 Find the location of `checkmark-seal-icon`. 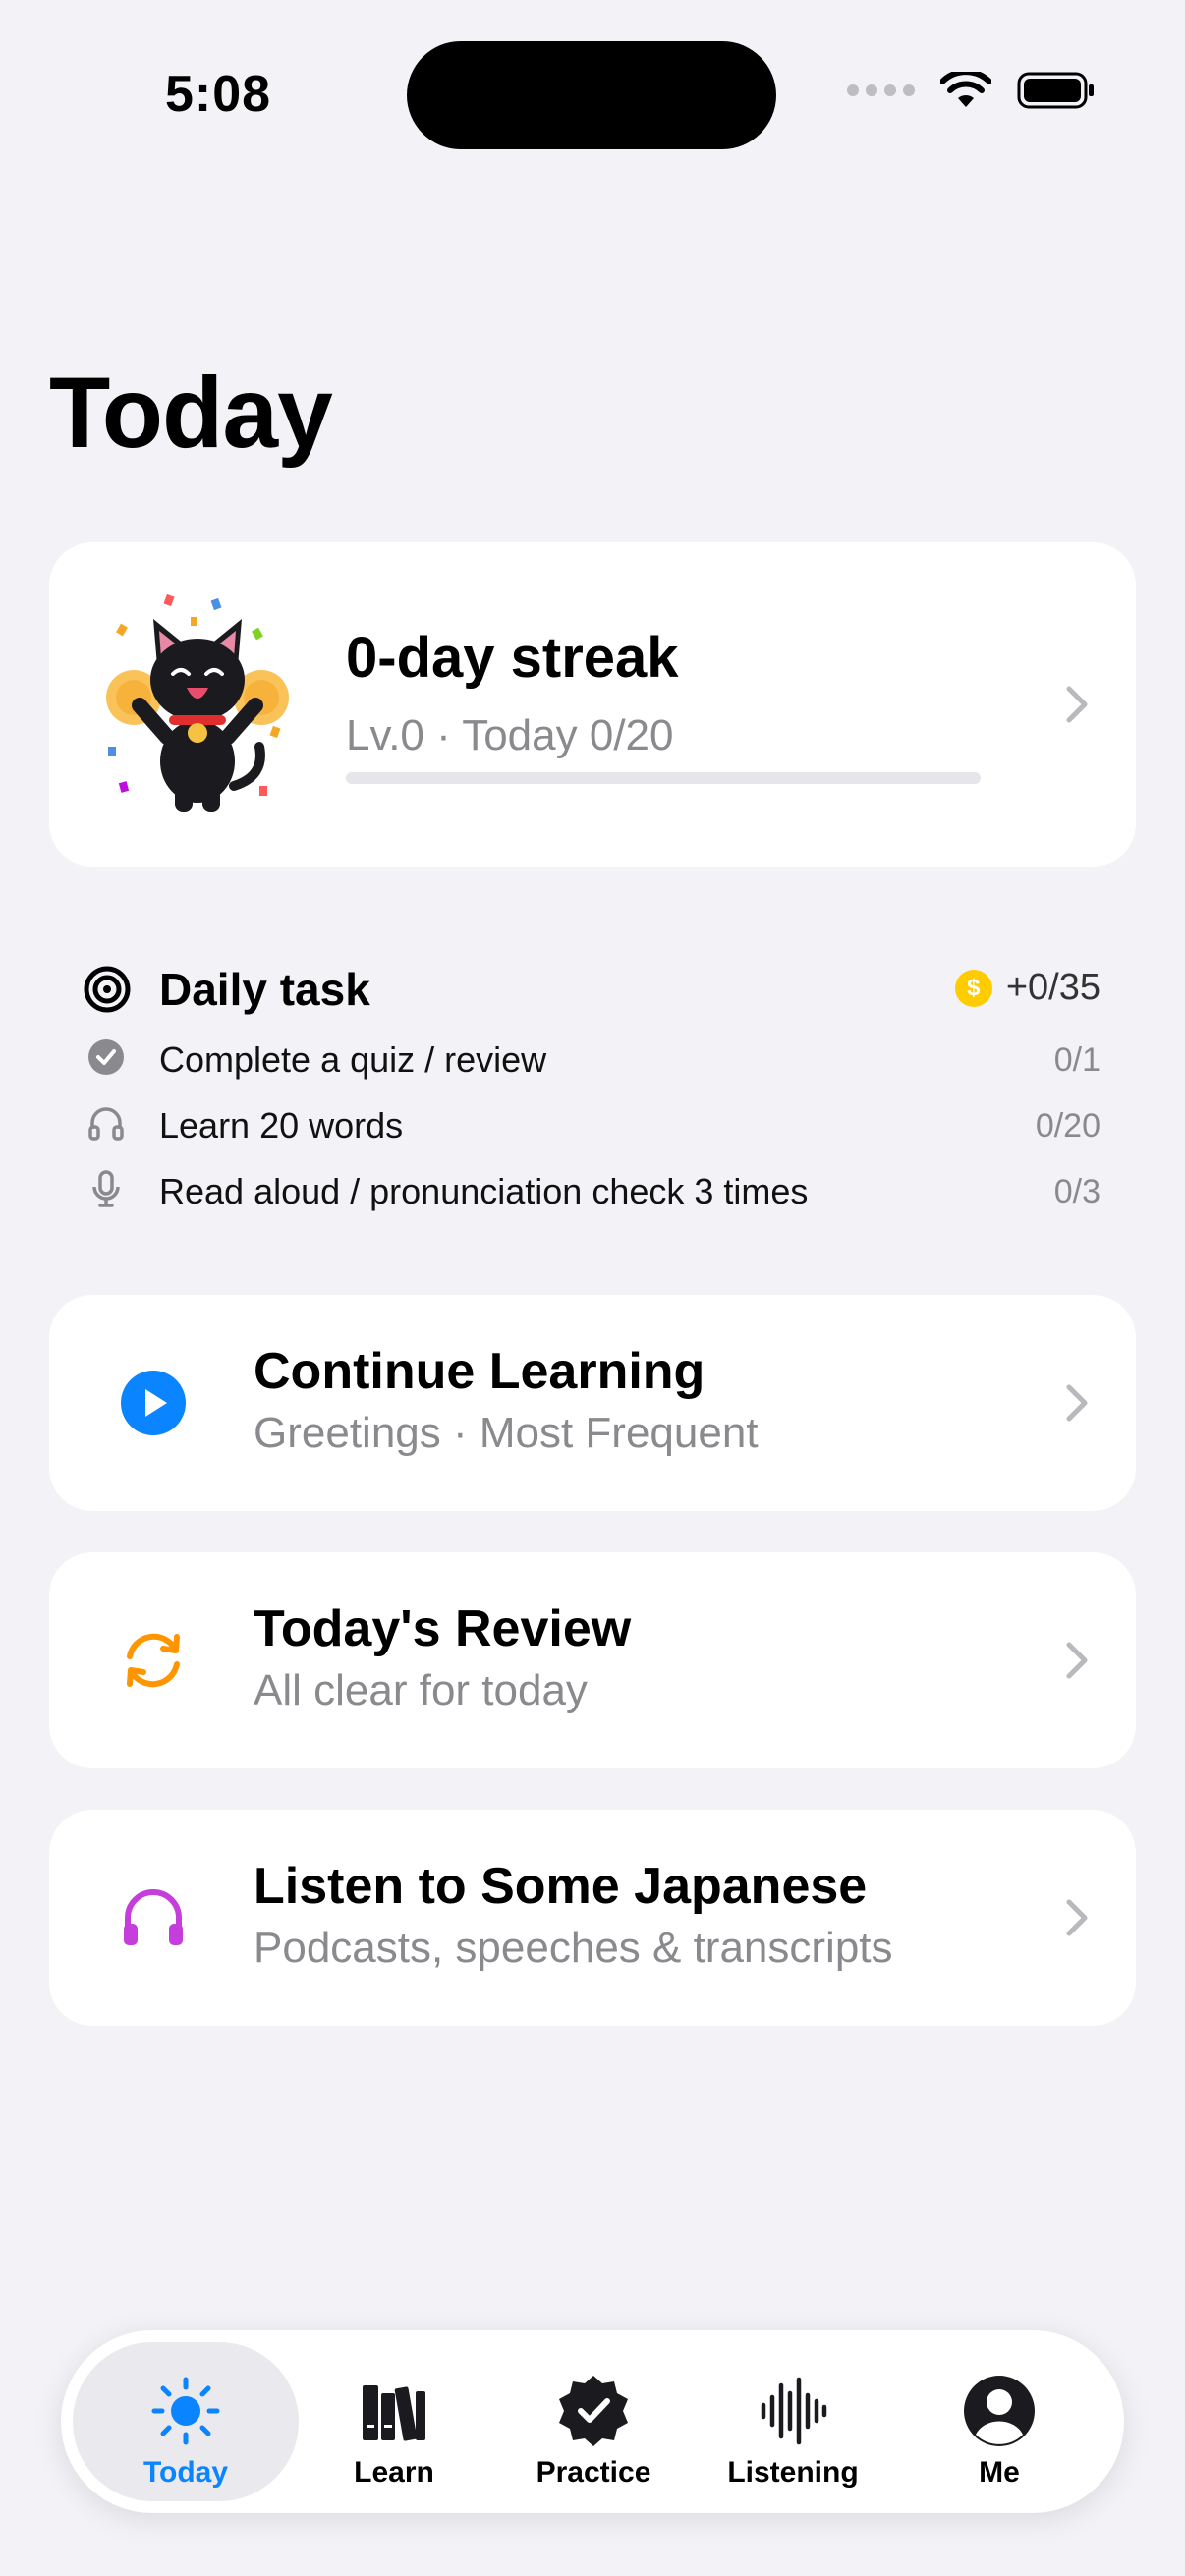

checkmark-seal-icon is located at coordinates (594, 2411).